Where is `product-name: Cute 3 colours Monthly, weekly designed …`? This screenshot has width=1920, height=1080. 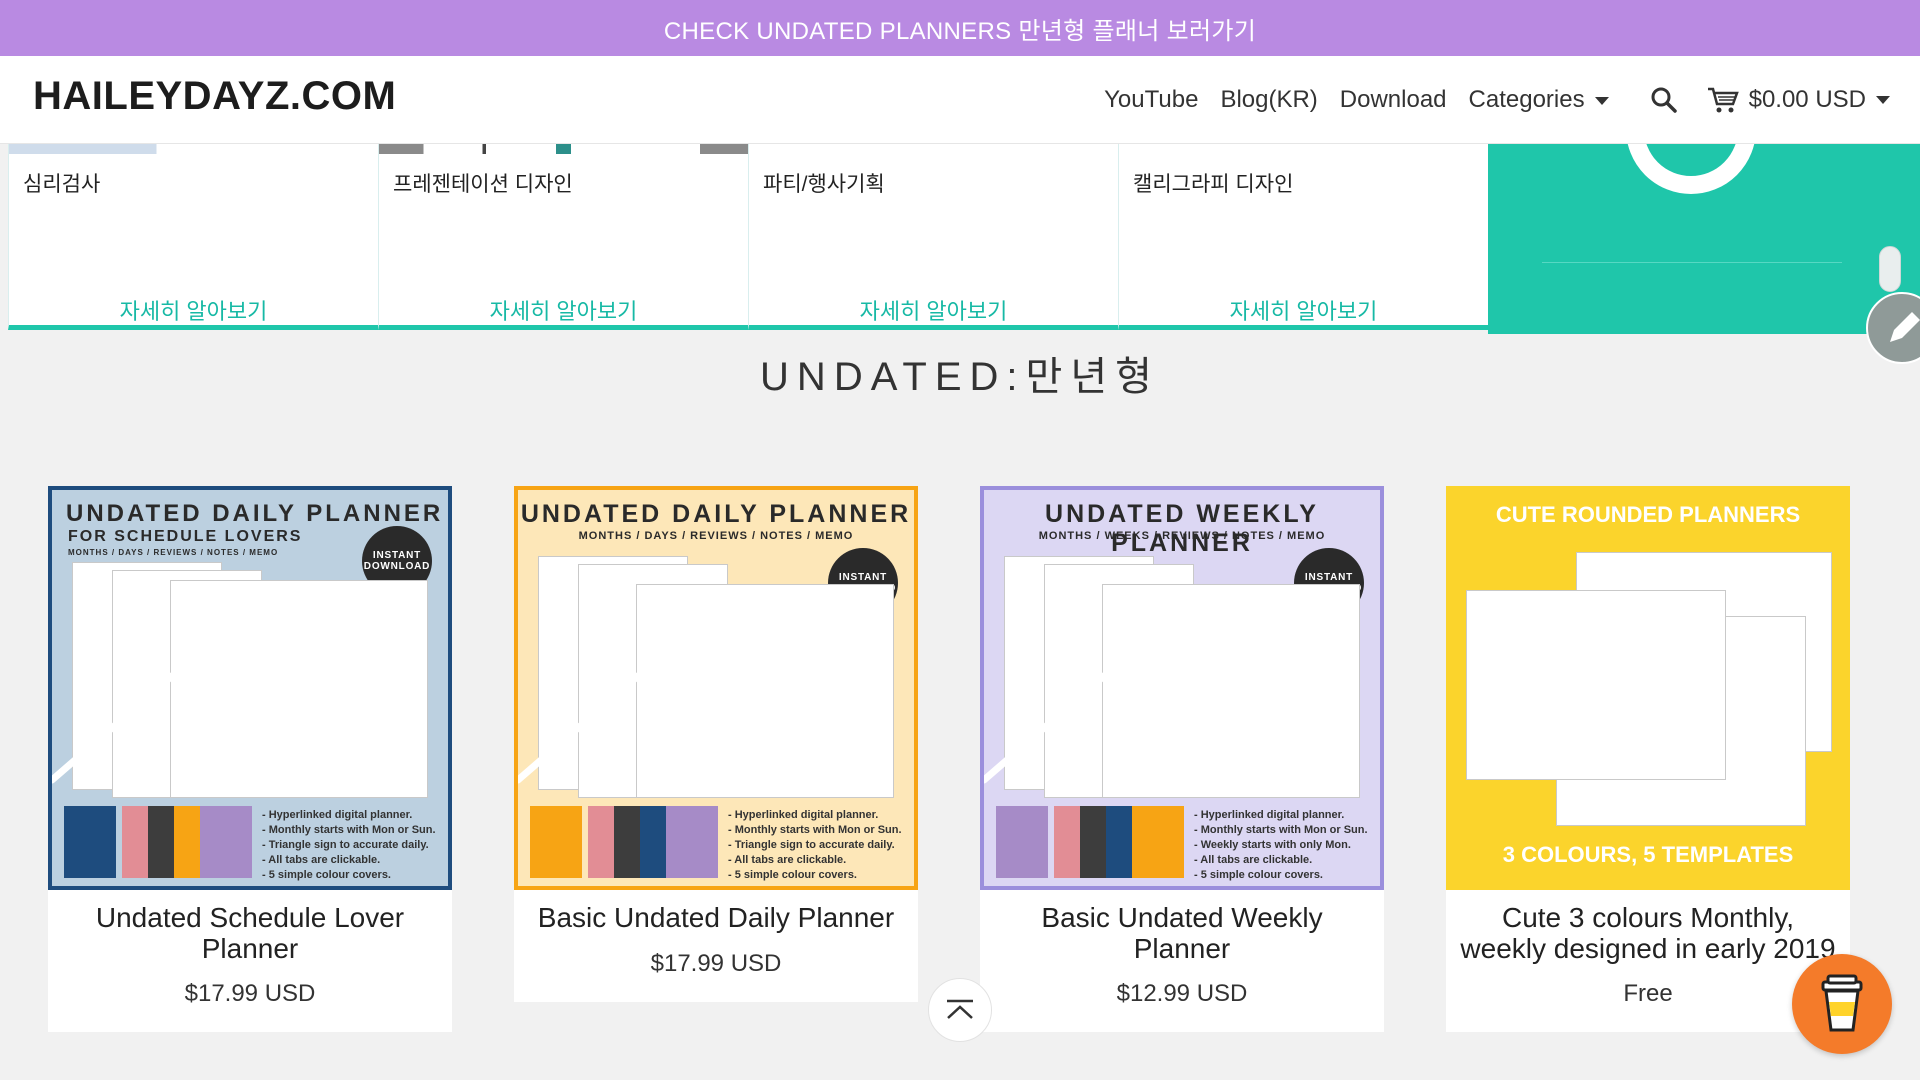
product-name: Cute 3 colours Monthly, weekly designed … is located at coordinates (1648, 933).